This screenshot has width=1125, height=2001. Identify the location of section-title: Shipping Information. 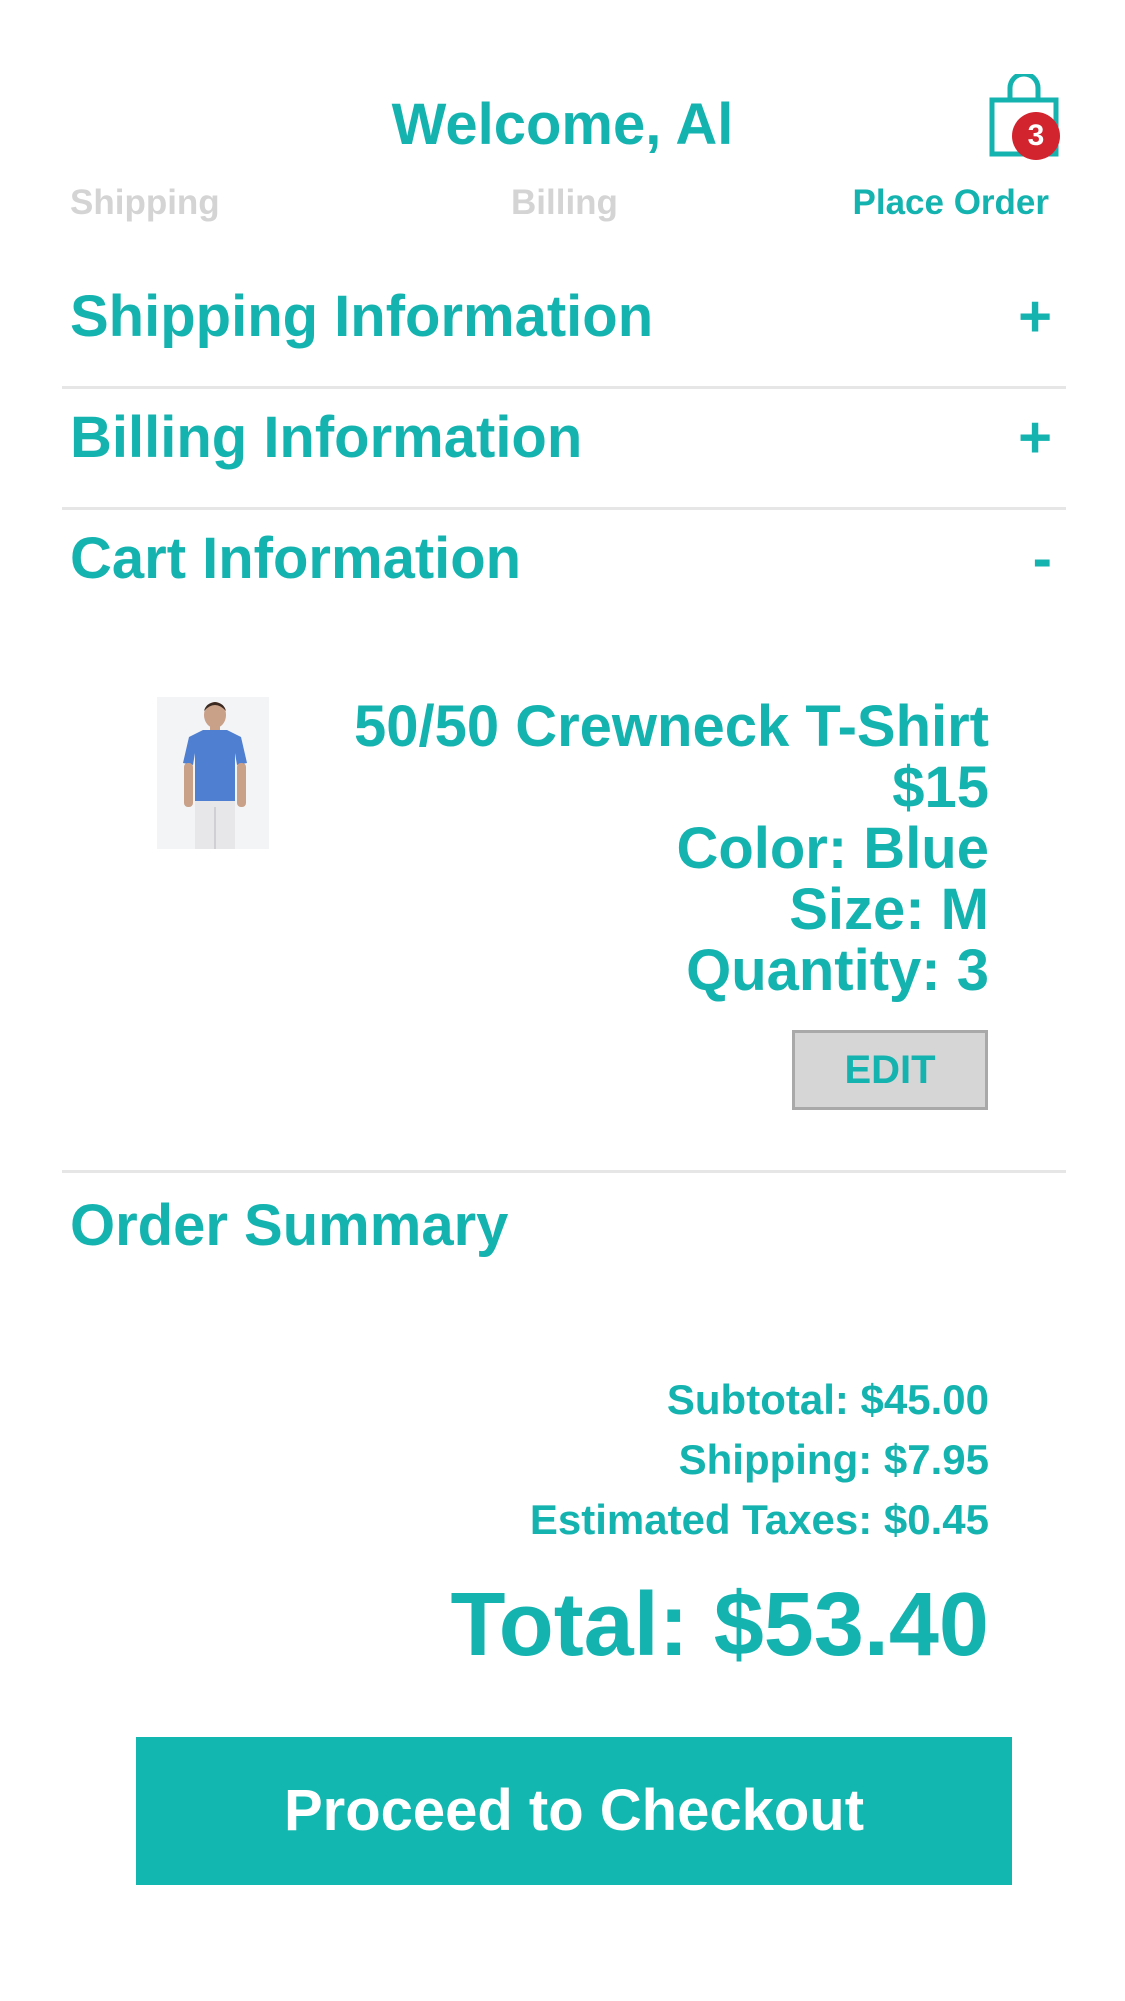
(362, 316).